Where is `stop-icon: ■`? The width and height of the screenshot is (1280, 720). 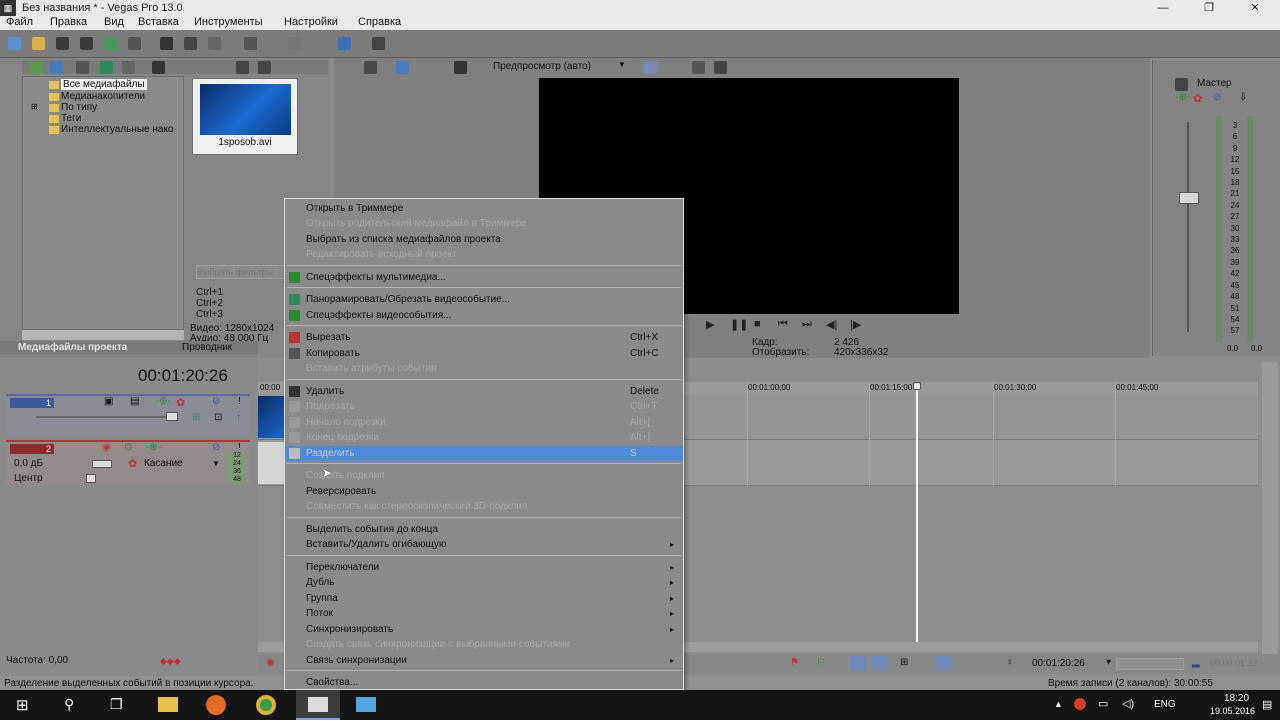
stop-icon: ■ is located at coordinates (757, 324).